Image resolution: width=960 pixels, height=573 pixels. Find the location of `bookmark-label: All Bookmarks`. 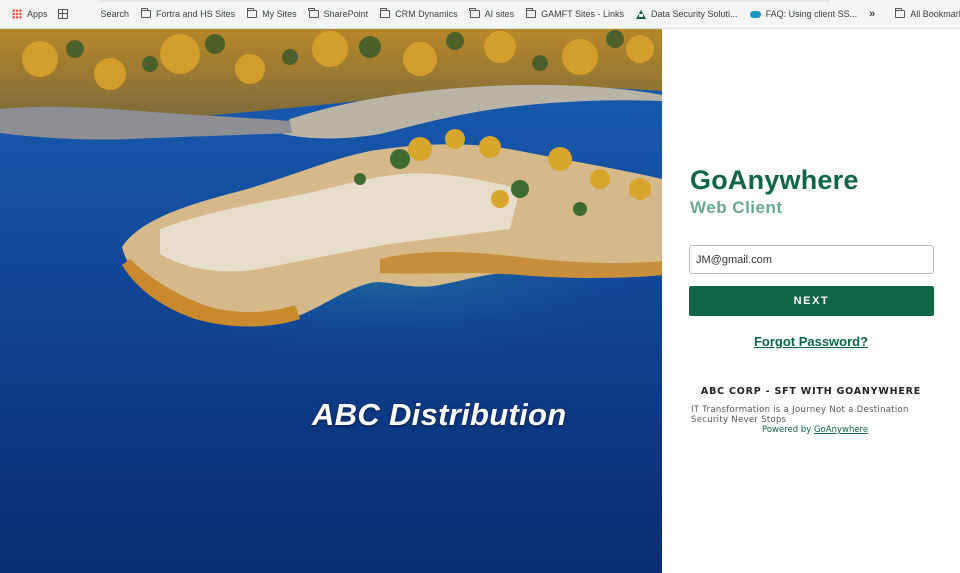

bookmark-label: All Bookmarks is located at coordinates (935, 14).